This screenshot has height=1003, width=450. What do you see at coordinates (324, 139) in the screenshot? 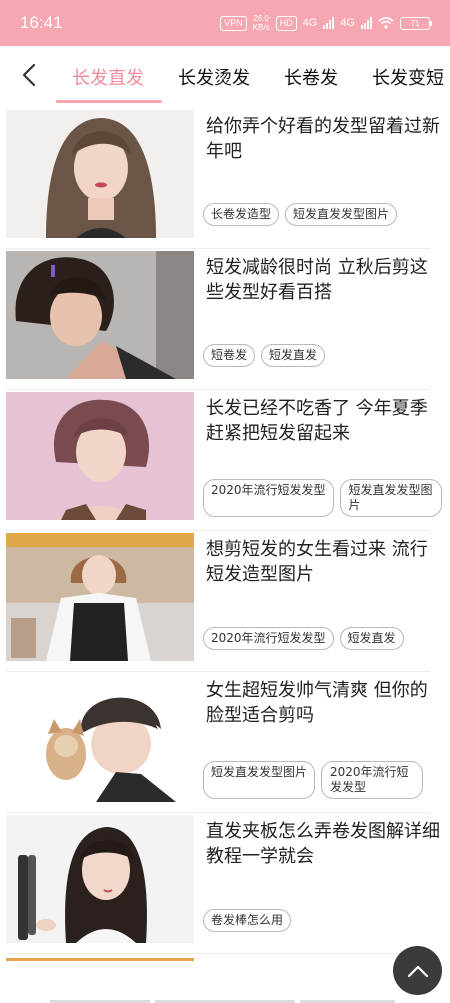
I see `article-title: 给你弄个好看的发型留着过新年吧` at bounding box center [324, 139].